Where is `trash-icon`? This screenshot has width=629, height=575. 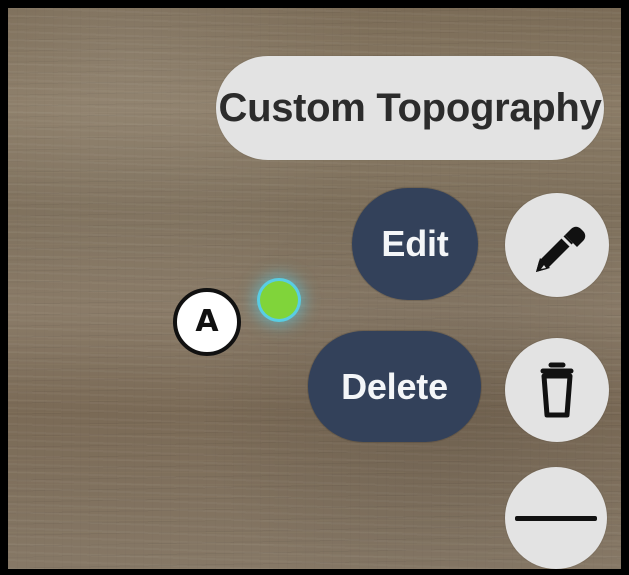
trash-icon is located at coordinates (557, 390).